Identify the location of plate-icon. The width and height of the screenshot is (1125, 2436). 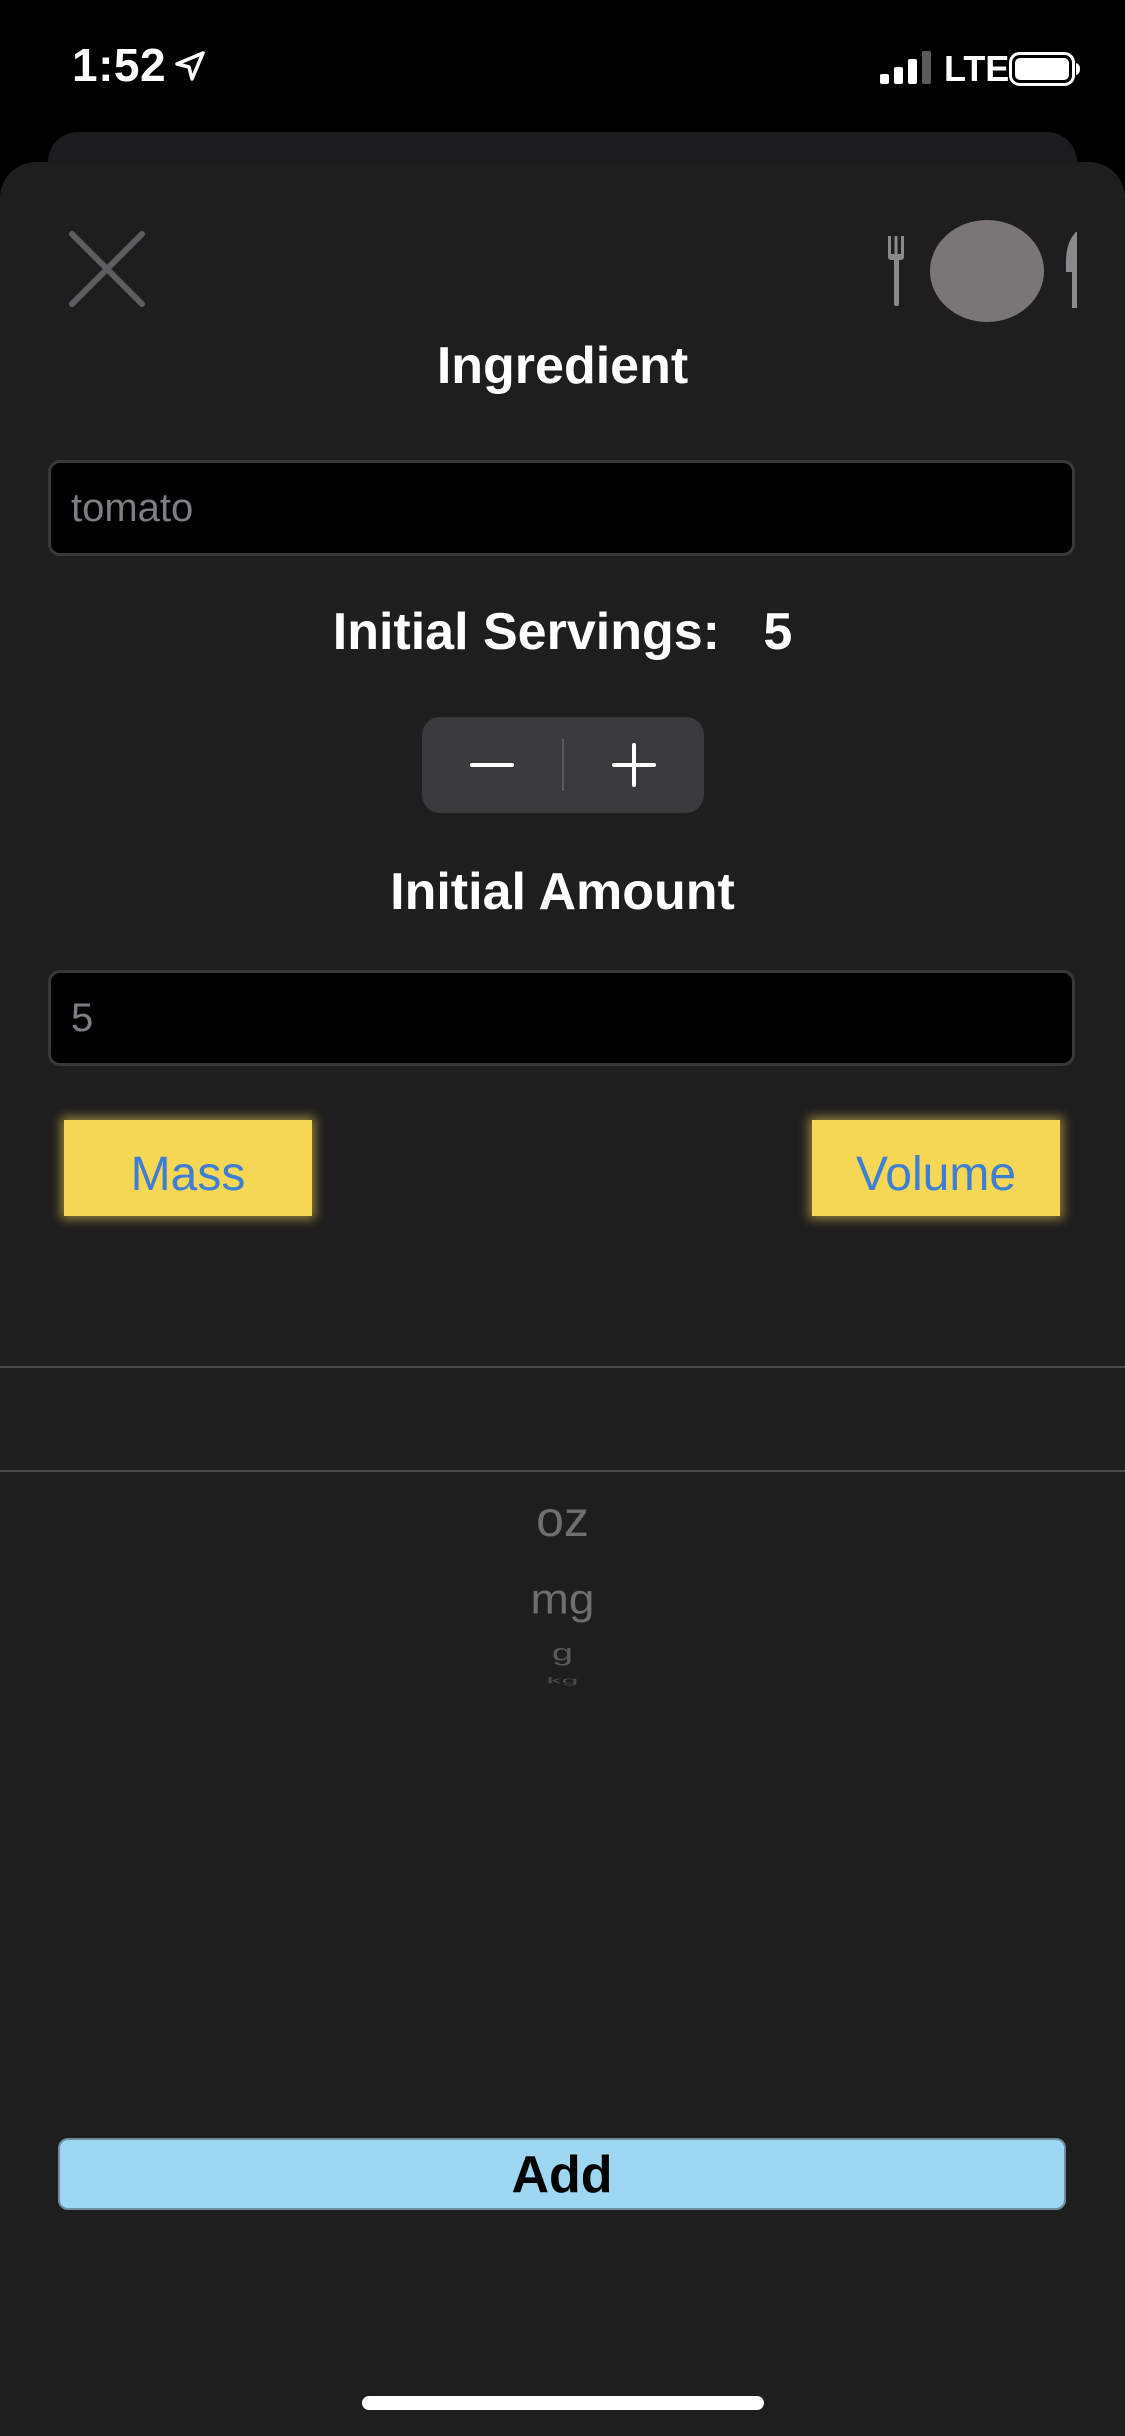
(987, 271).